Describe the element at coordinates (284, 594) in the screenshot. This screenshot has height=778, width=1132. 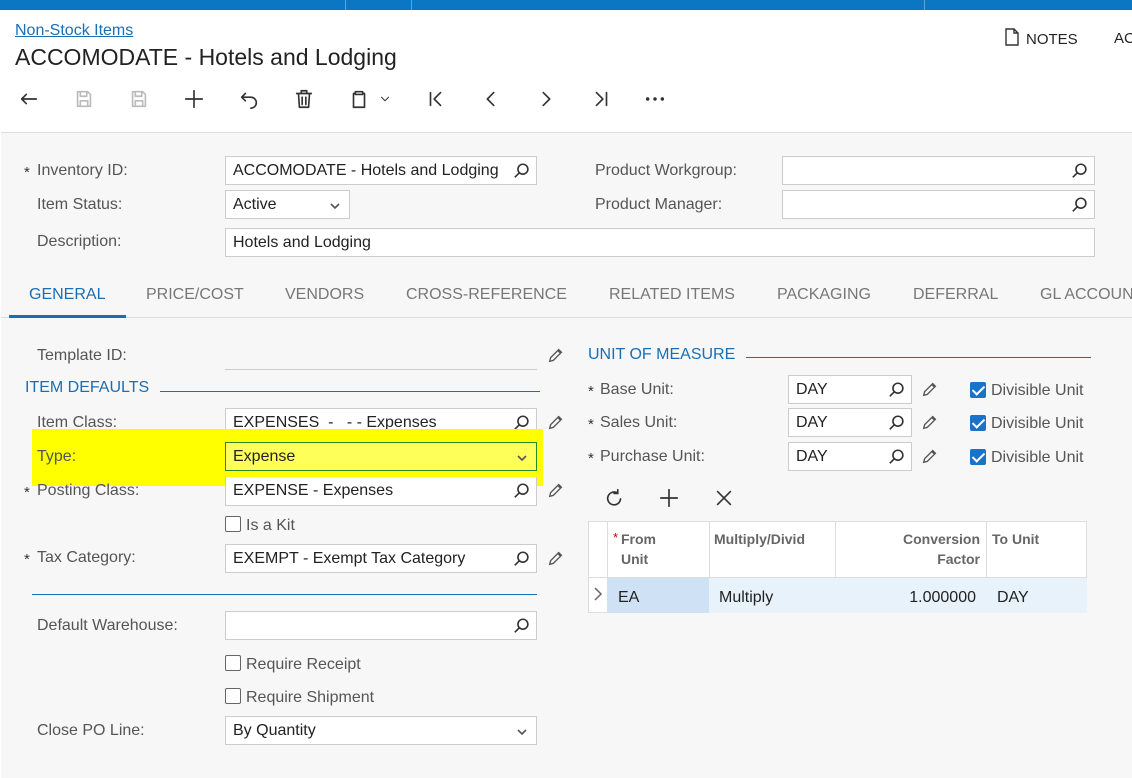
I see `section-divider` at that location.